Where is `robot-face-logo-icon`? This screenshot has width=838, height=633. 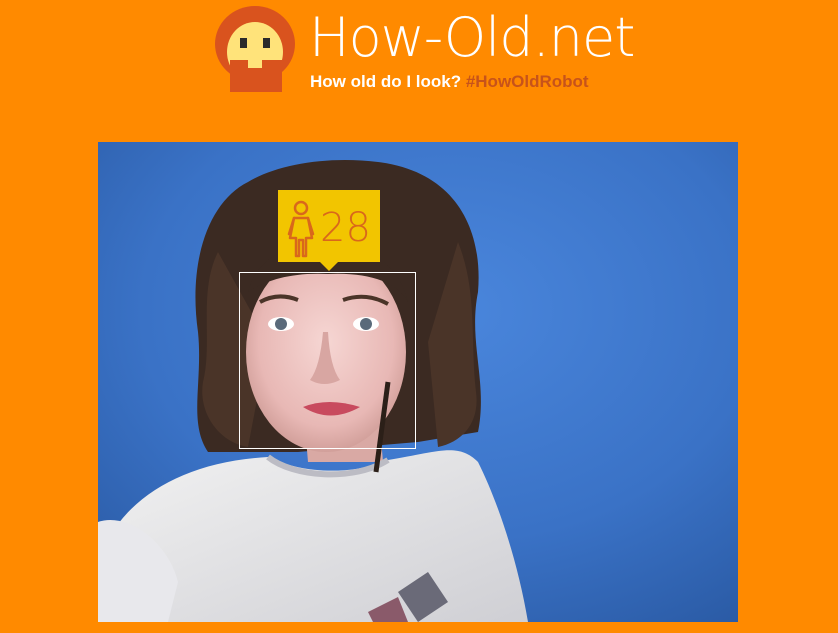 robot-face-logo-icon is located at coordinates (255, 49).